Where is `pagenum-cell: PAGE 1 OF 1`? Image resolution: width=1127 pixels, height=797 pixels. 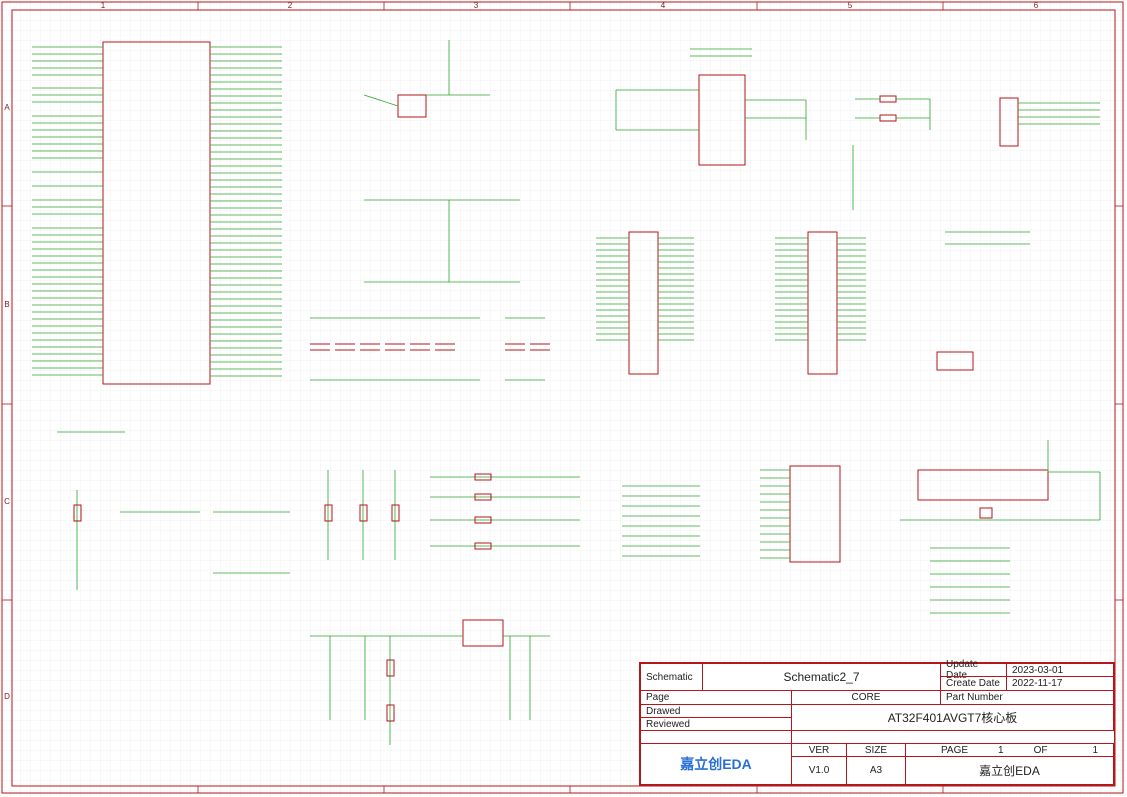
pagenum-cell: PAGE 1 OF 1 is located at coordinates (1009, 750).